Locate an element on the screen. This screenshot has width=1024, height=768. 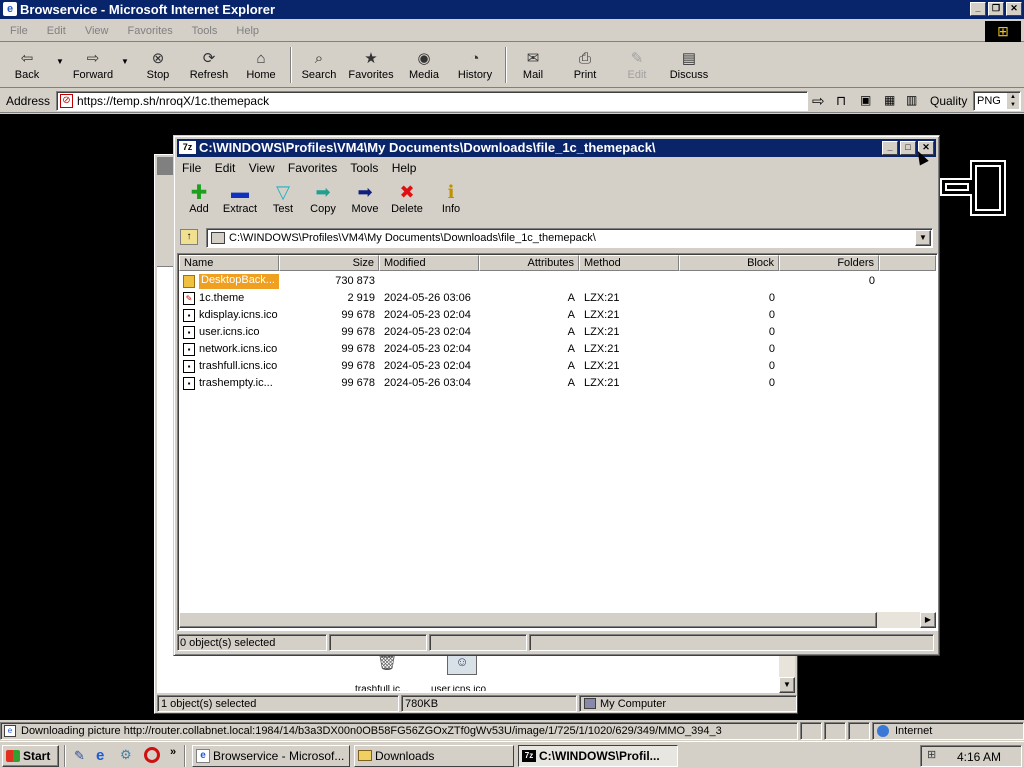
column-header-name: Name is located at coordinates (229, 263).